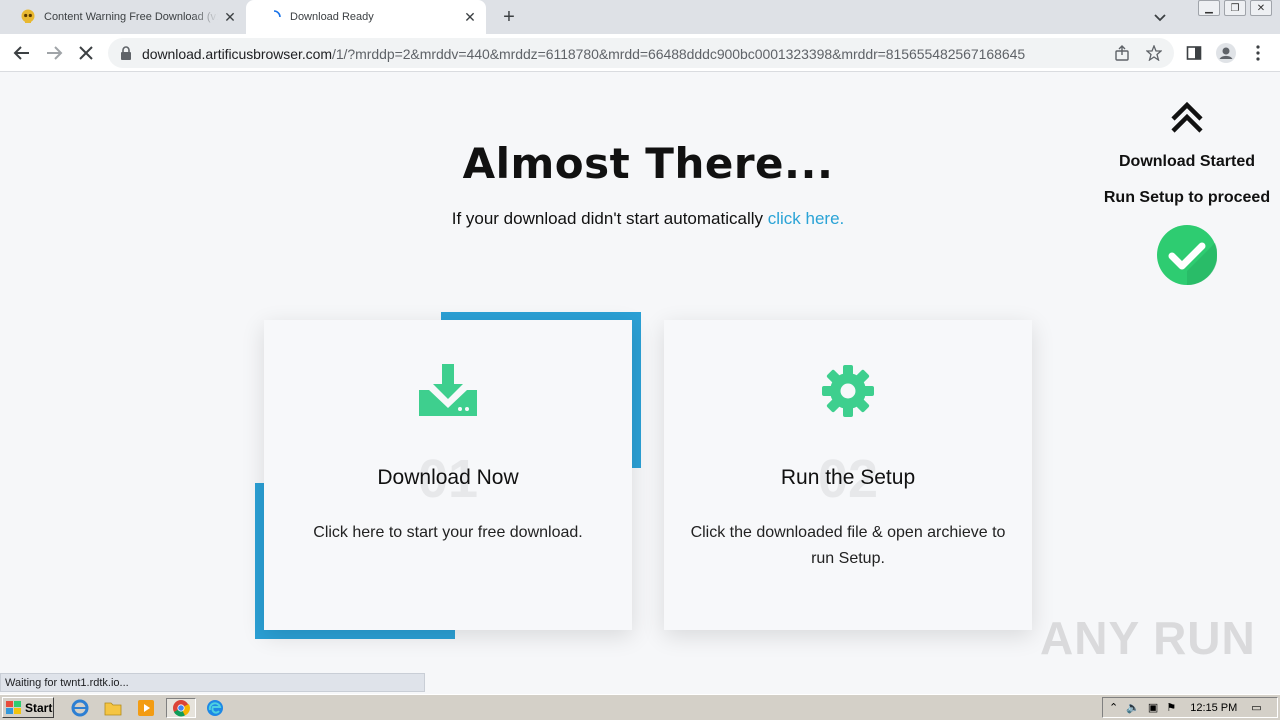  I want to click on double-chevron-up-icon, so click(1187, 123).